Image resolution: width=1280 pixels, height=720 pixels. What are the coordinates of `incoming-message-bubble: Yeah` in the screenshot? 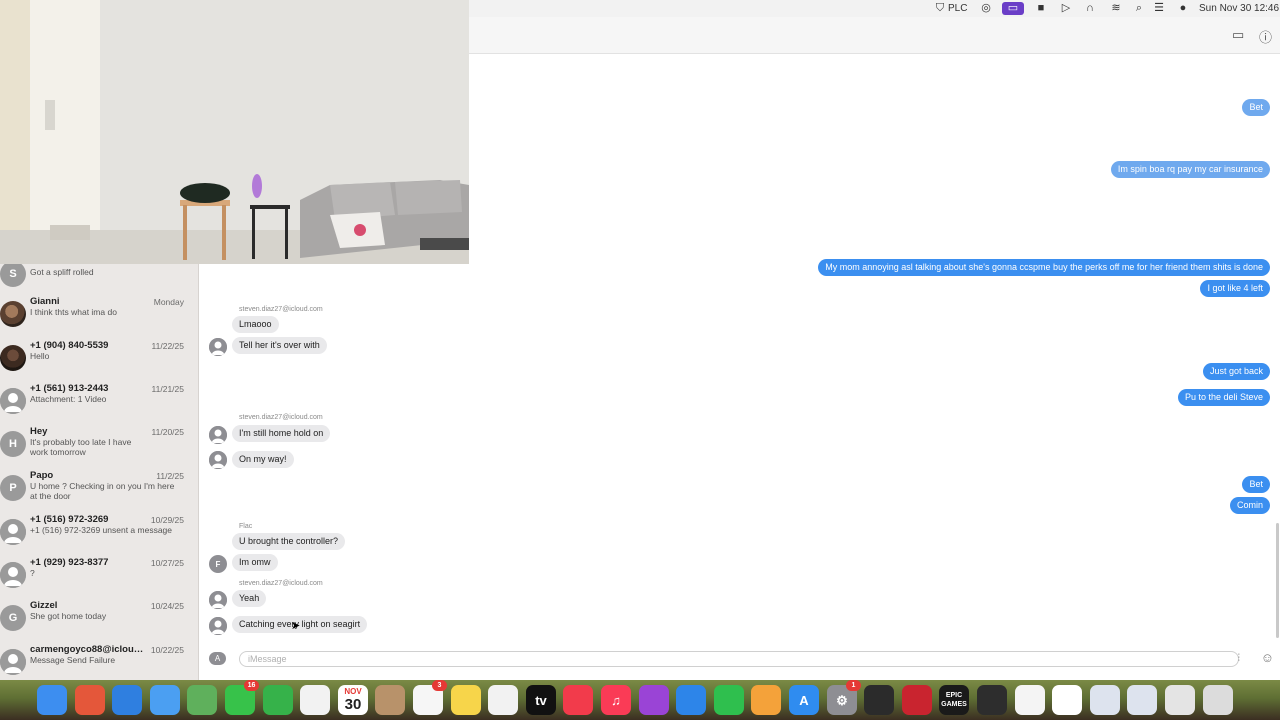 It's located at (249, 598).